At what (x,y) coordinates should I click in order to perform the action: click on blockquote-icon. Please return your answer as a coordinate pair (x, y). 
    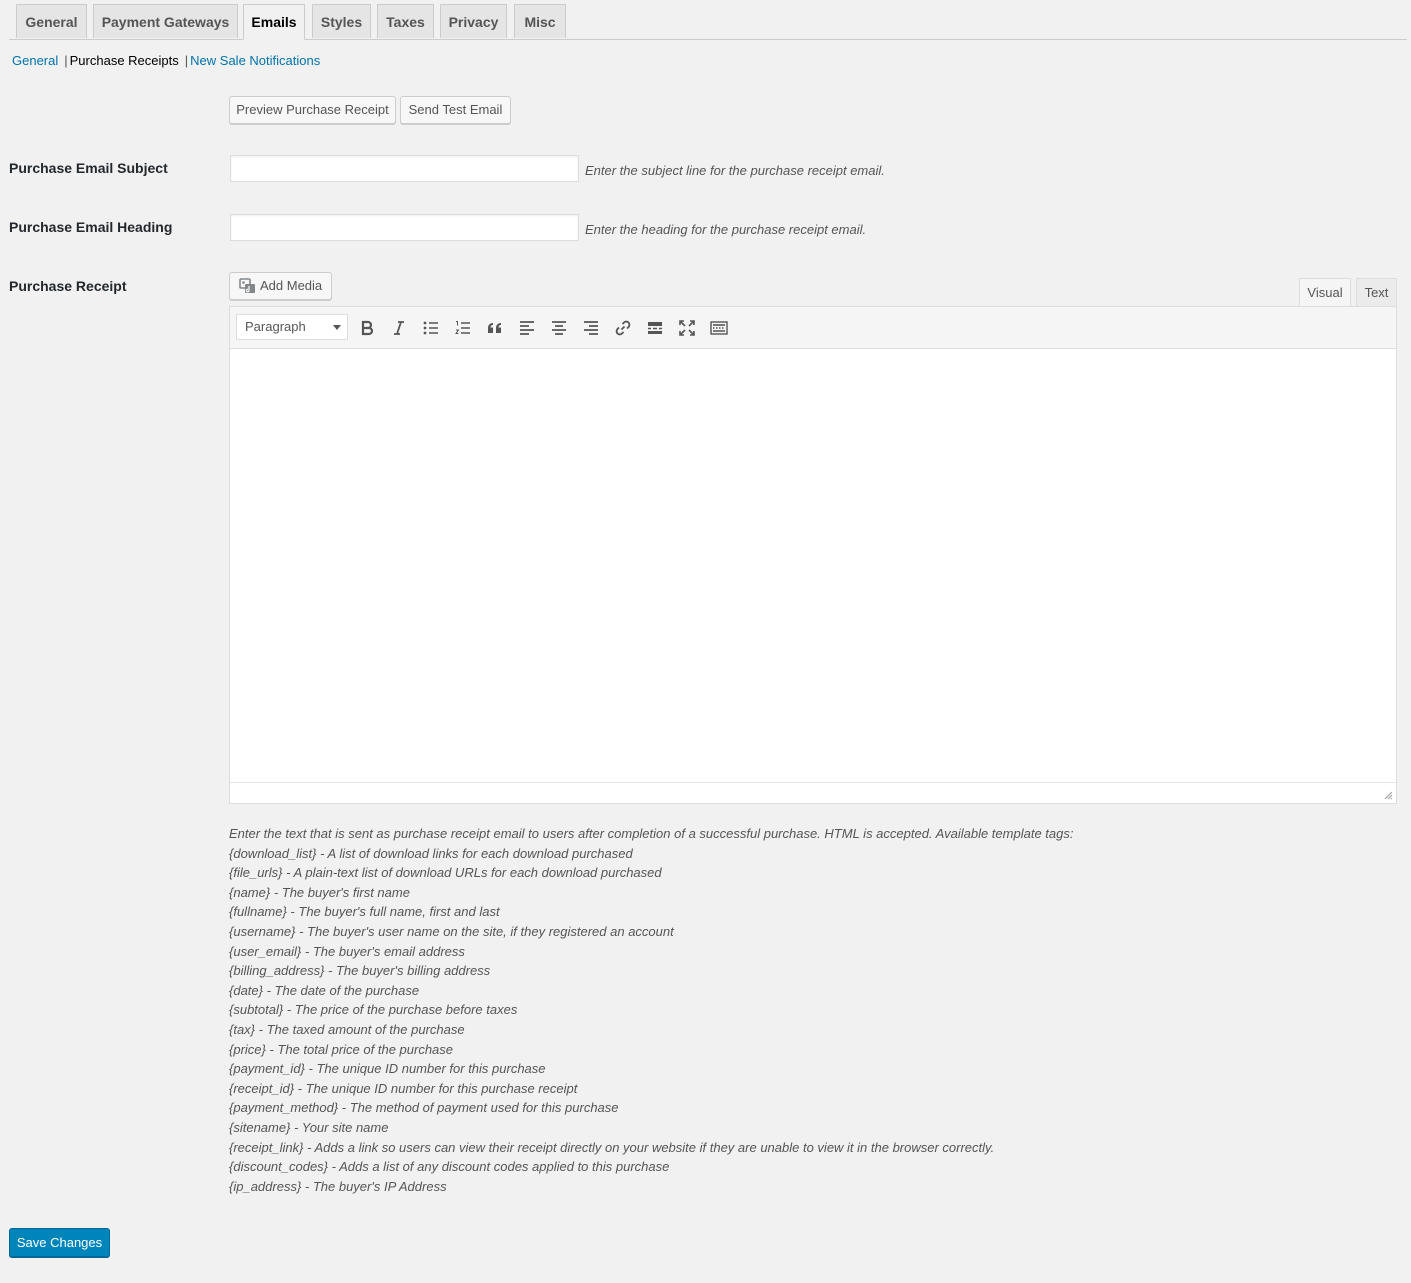
    Looking at the image, I should click on (494, 328).